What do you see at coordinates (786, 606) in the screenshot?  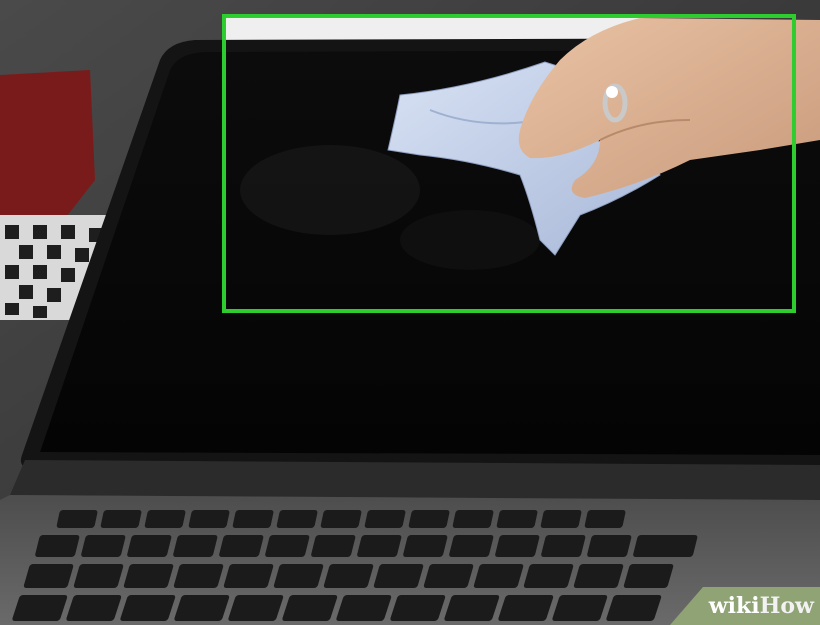 I see `watermark-how: How` at bounding box center [786, 606].